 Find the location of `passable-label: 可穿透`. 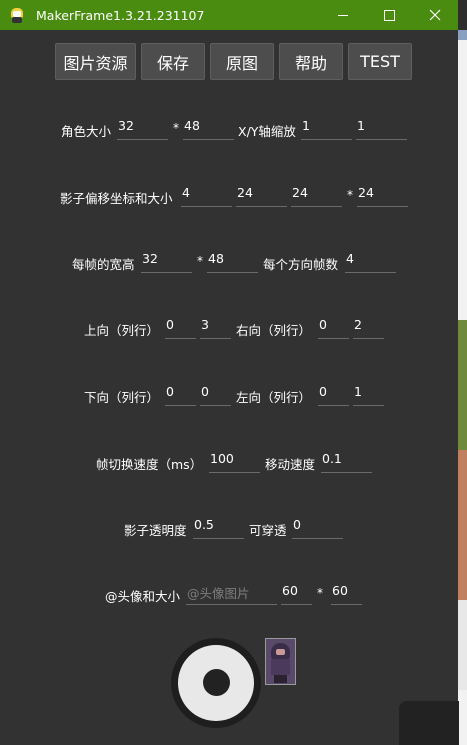

passable-label: 可穿透 is located at coordinates (268, 530).